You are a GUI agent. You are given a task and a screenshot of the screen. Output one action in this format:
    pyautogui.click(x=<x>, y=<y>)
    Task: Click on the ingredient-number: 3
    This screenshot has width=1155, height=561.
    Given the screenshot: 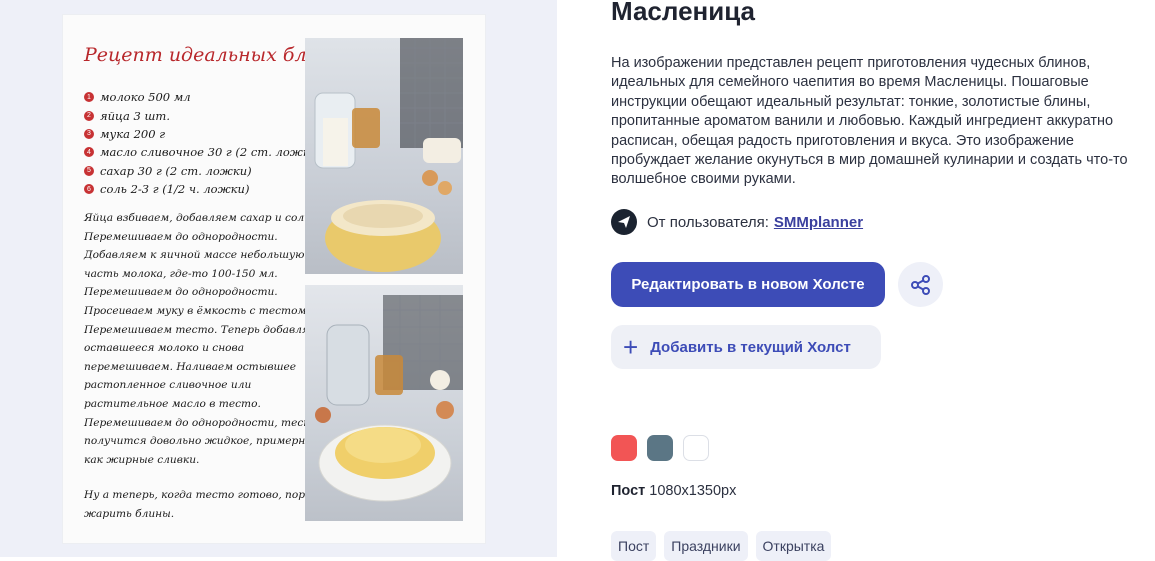 What is the action you would take?
    pyautogui.click(x=89, y=133)
    